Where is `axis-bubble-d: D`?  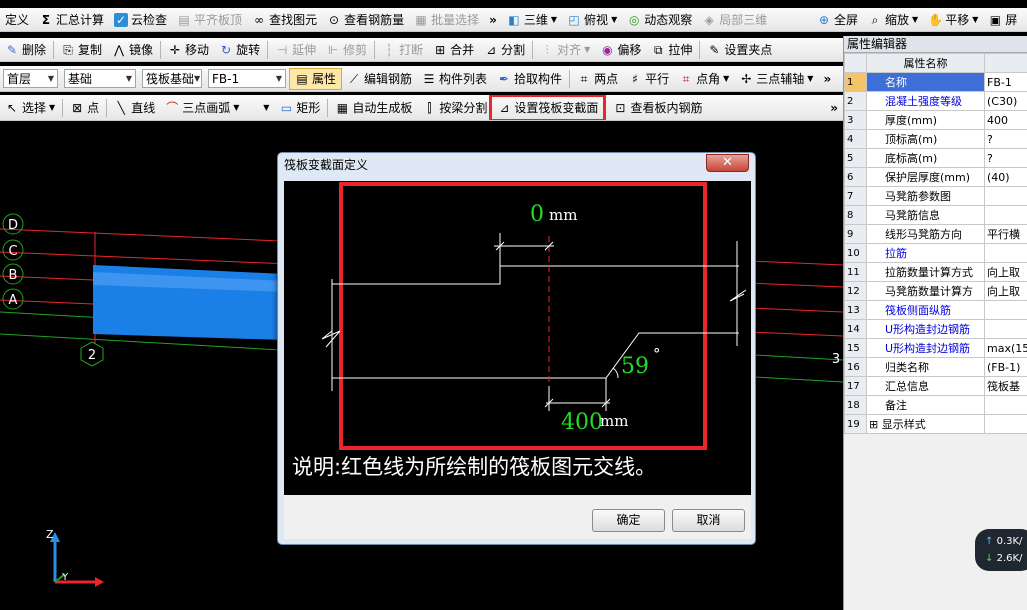 axis-bubble-d: D is located at coordinates (13, 224).